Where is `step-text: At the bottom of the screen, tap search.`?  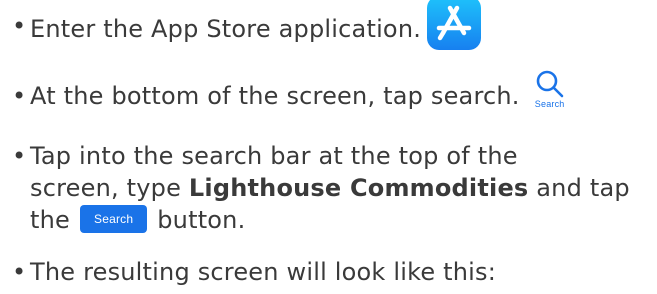 step-text: At the bottom of the screen, tap search. is located at coordinates (275, 96).